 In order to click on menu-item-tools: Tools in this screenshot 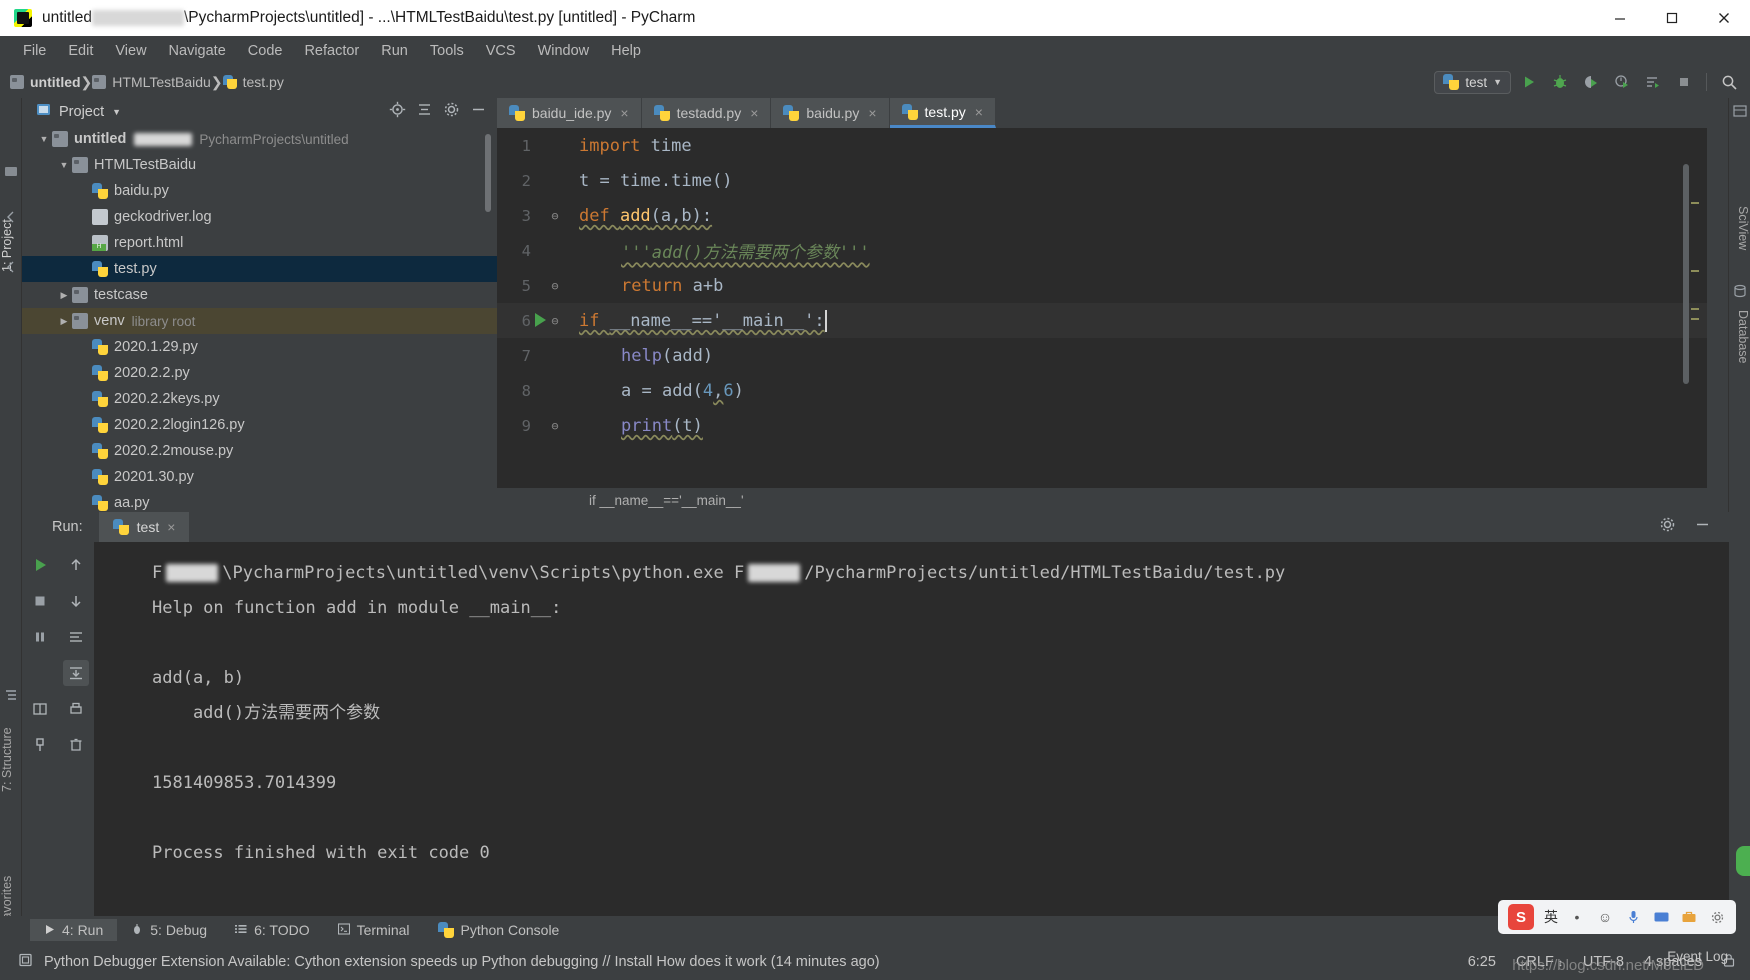, I will do `click(447, 51)`.